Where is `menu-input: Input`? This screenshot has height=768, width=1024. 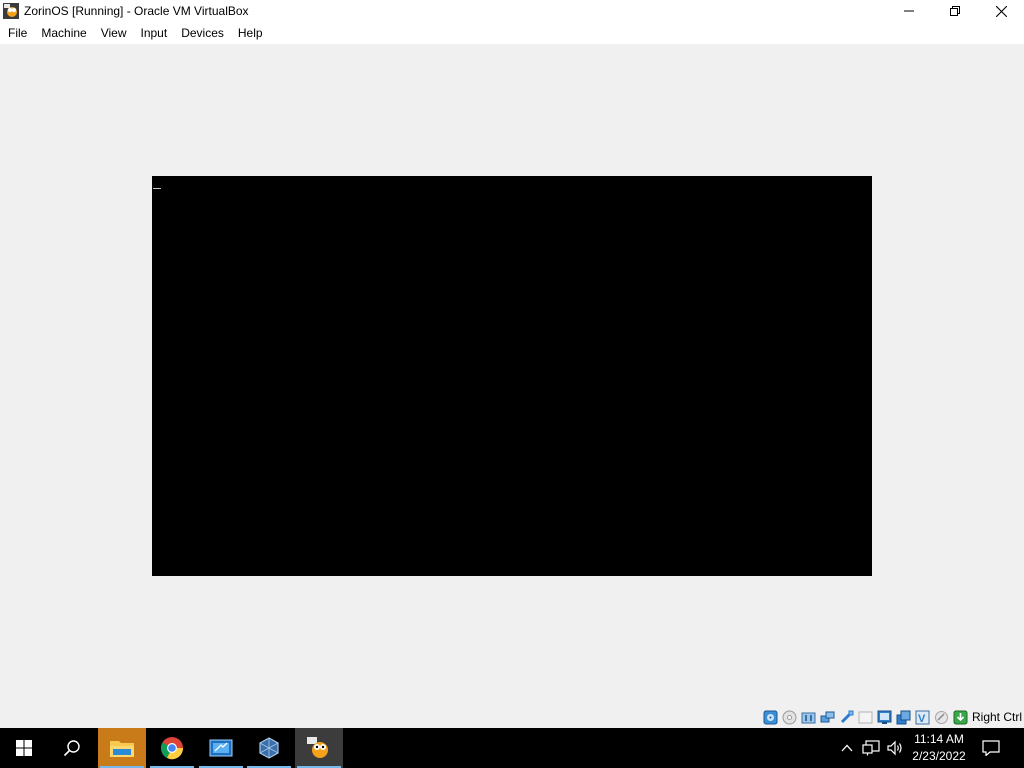
menu-input: Input is located at coordinates (154, 33).